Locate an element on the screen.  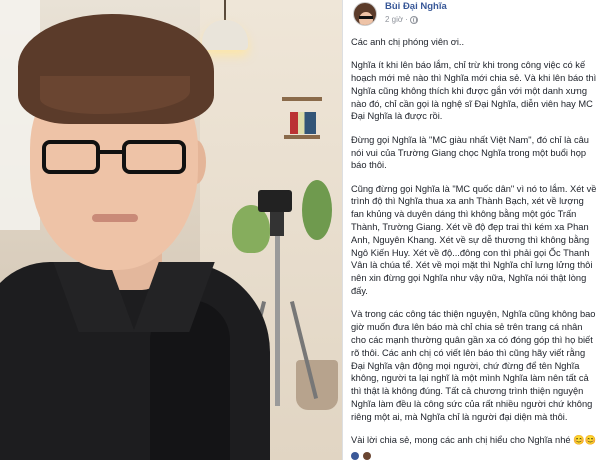
author-name: Bùi Đại Nghĩa is located at coordinates (416, 6).